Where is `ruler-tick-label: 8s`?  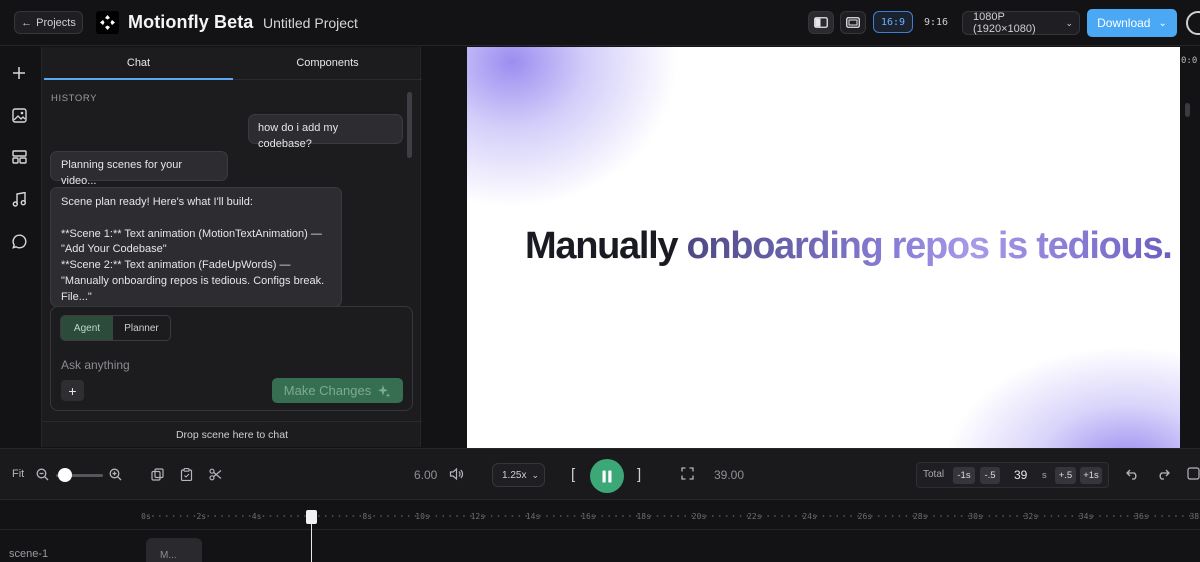 ruler-tick-label: 8s is located at coordinates (367, 516).